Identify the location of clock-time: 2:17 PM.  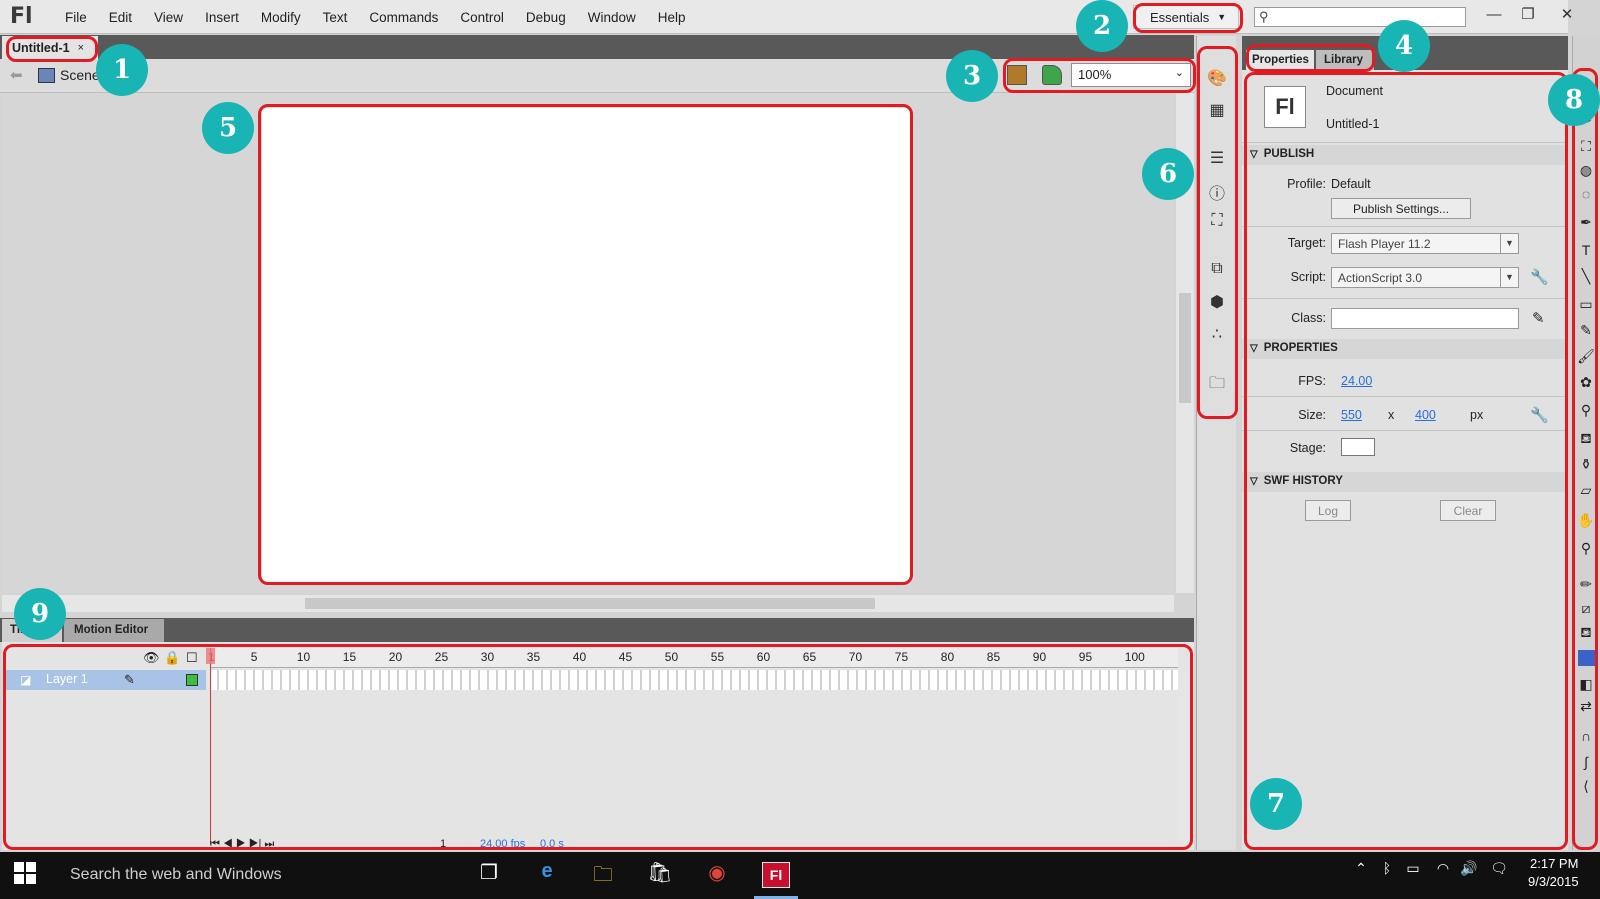
(1554, 863).